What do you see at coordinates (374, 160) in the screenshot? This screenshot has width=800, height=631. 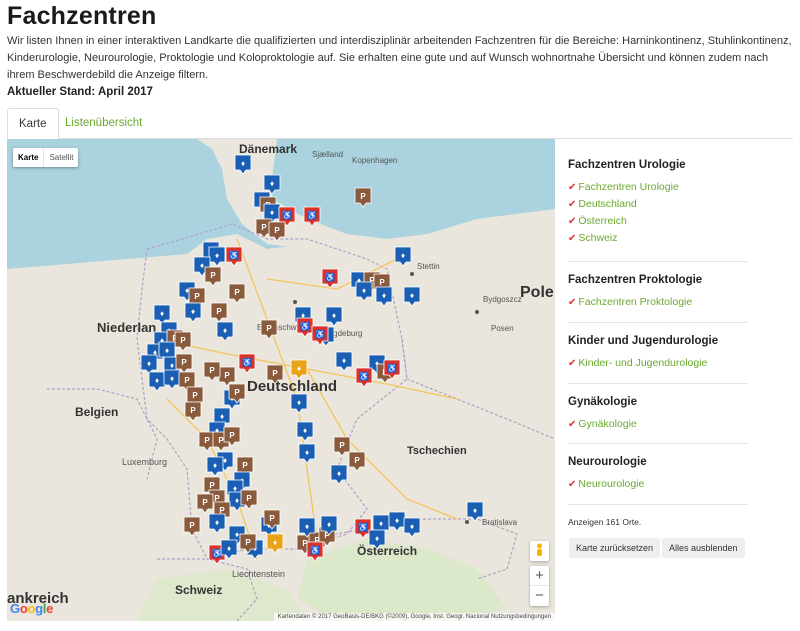 I see `map-label-kopenhagen: Kopenhagen` at bounding box center [374, 160].